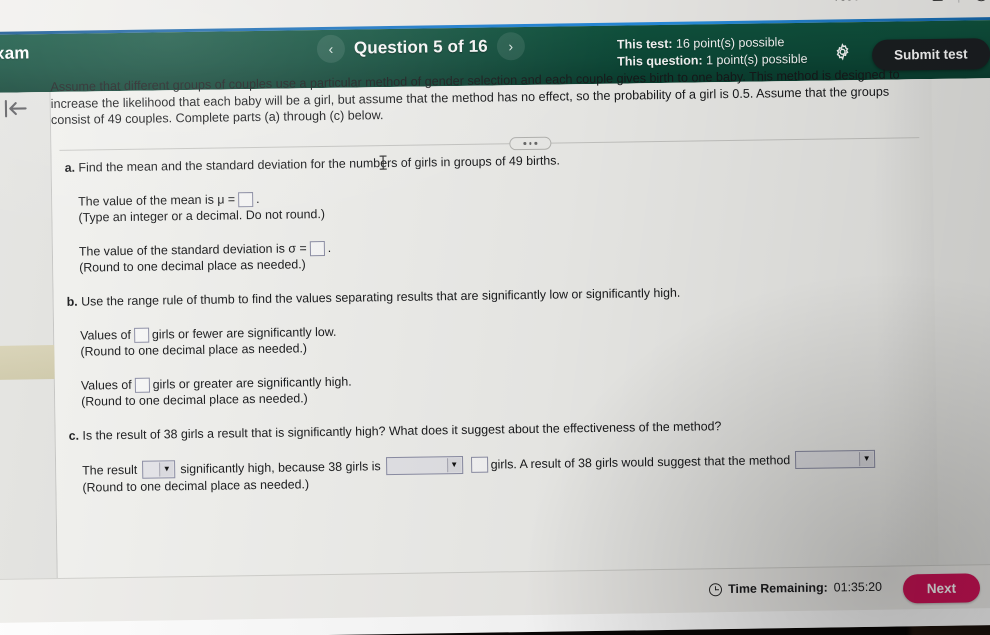 The image size is (990, 635). I want to click on divider, so click(959, 1).